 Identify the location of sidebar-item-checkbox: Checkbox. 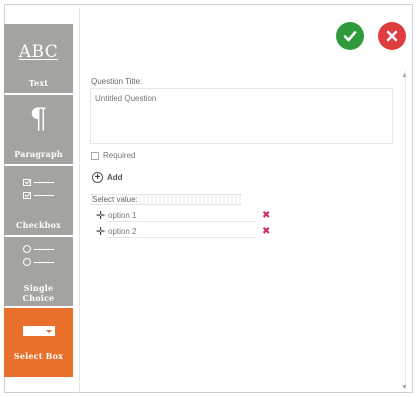
(38, 200).